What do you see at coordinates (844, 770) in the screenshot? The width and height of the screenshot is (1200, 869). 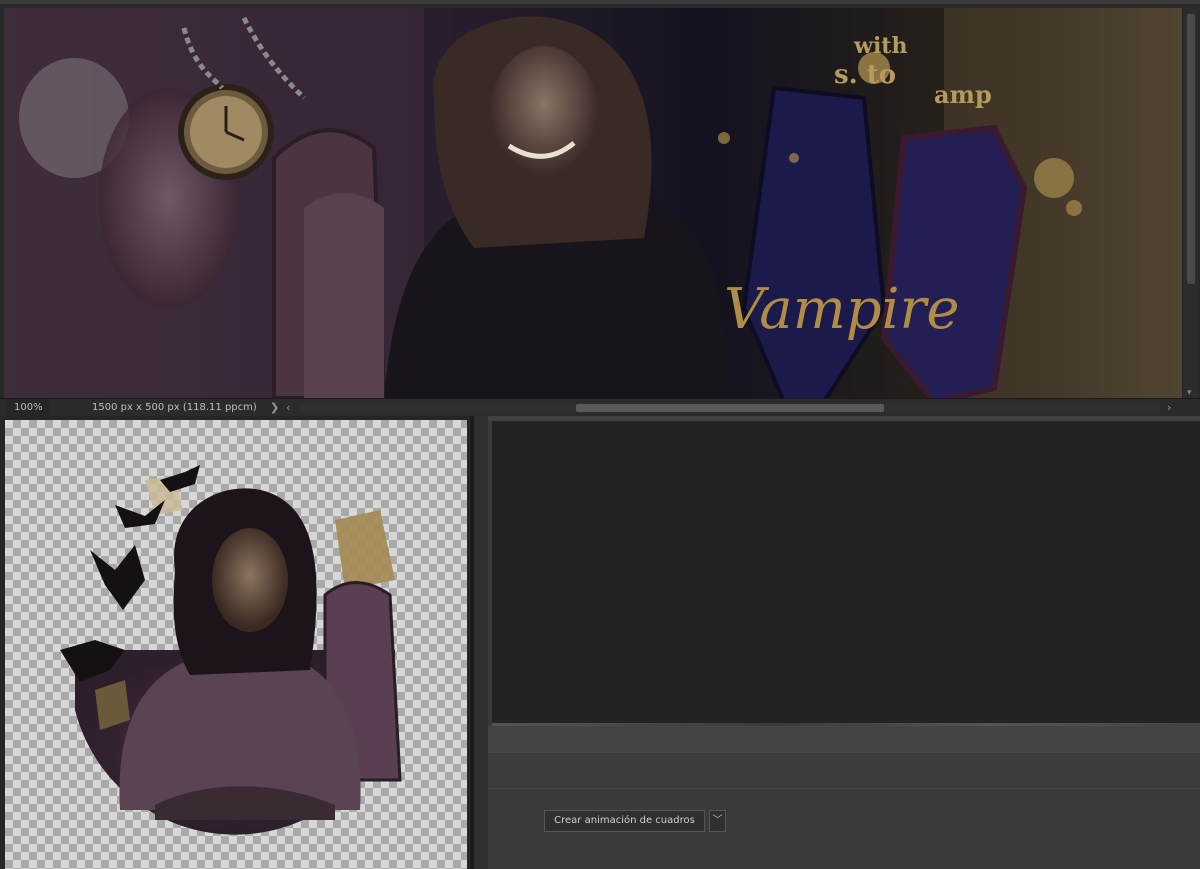 I see `timeline-band-middle` at bounding box center [844, 770].